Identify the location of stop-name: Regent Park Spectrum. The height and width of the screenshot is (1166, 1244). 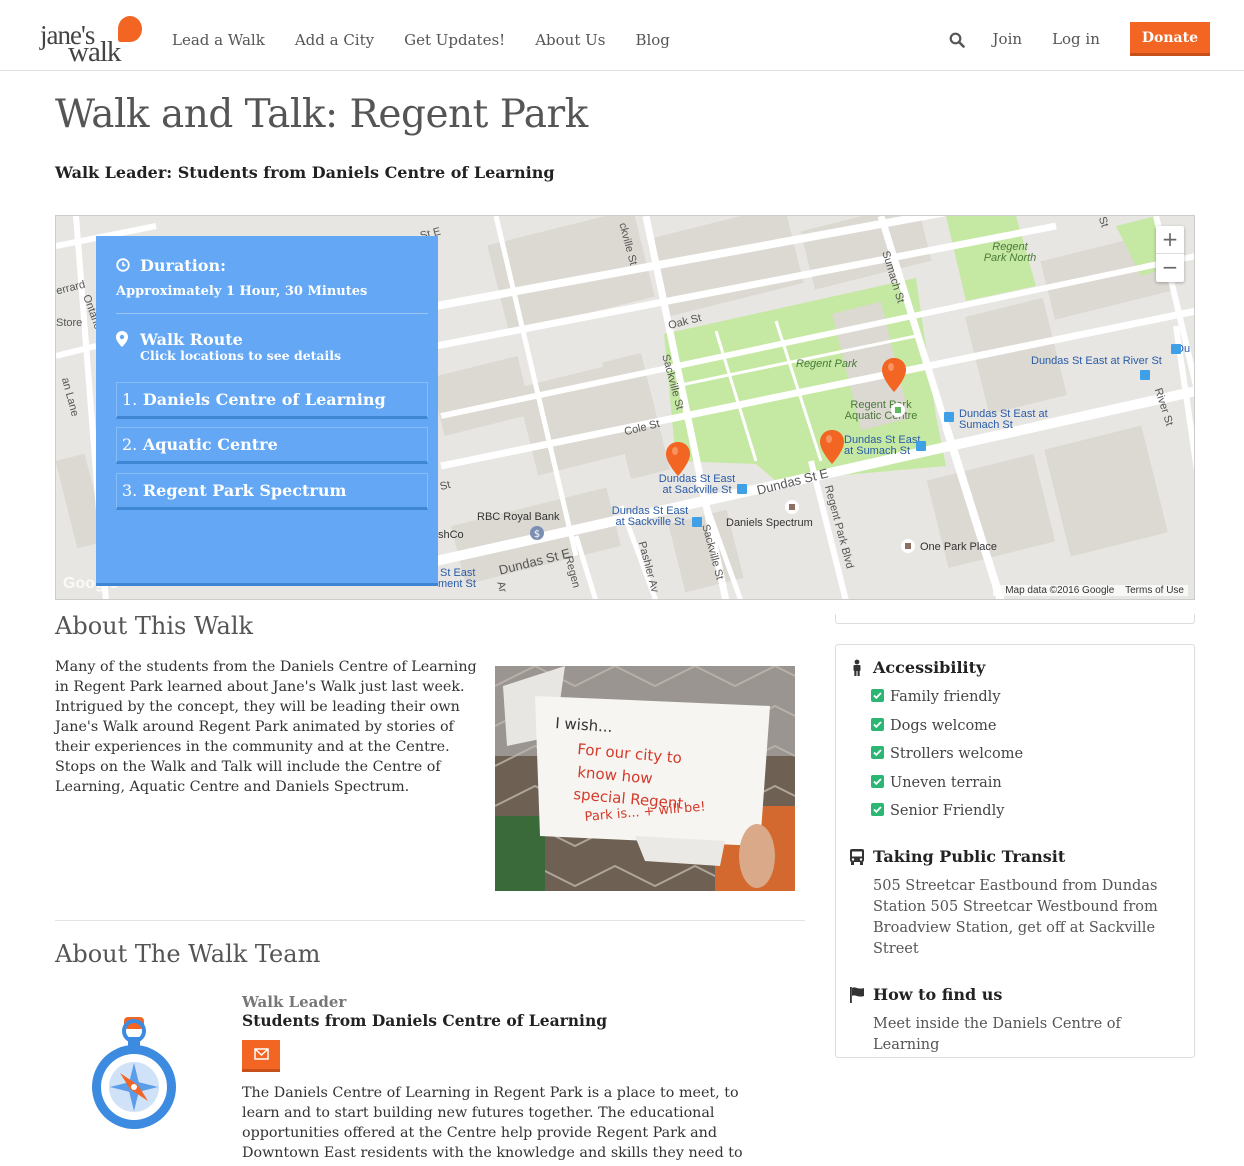
(244, 490).